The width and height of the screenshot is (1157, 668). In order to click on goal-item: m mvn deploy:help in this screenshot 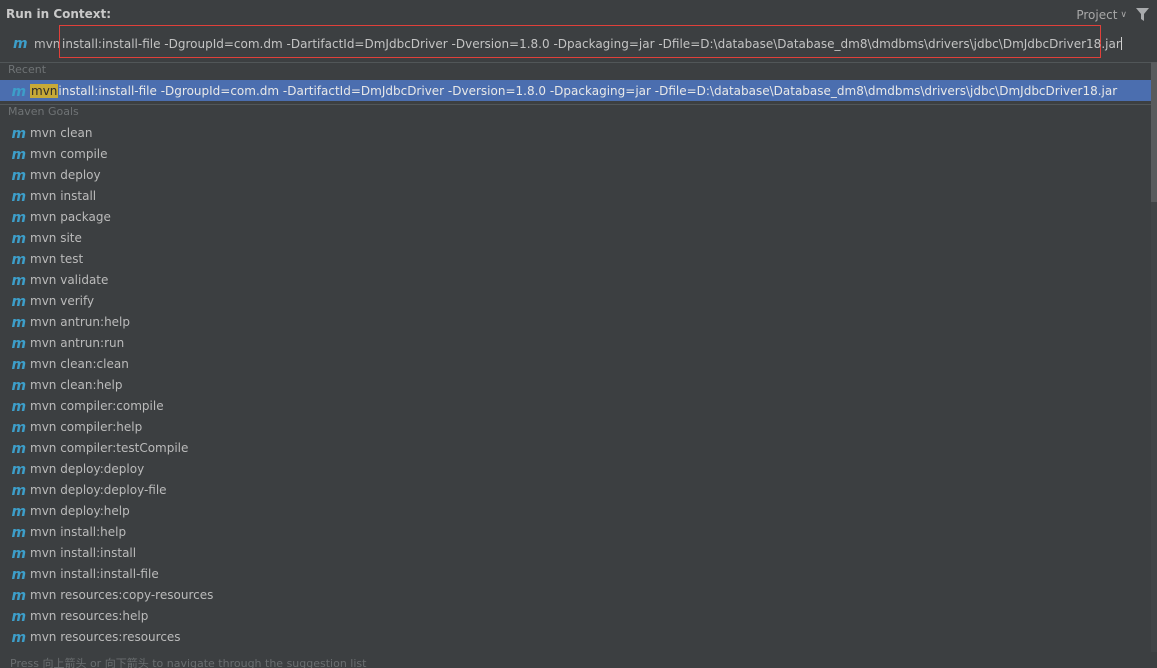, I will do `click(575, 510)`.